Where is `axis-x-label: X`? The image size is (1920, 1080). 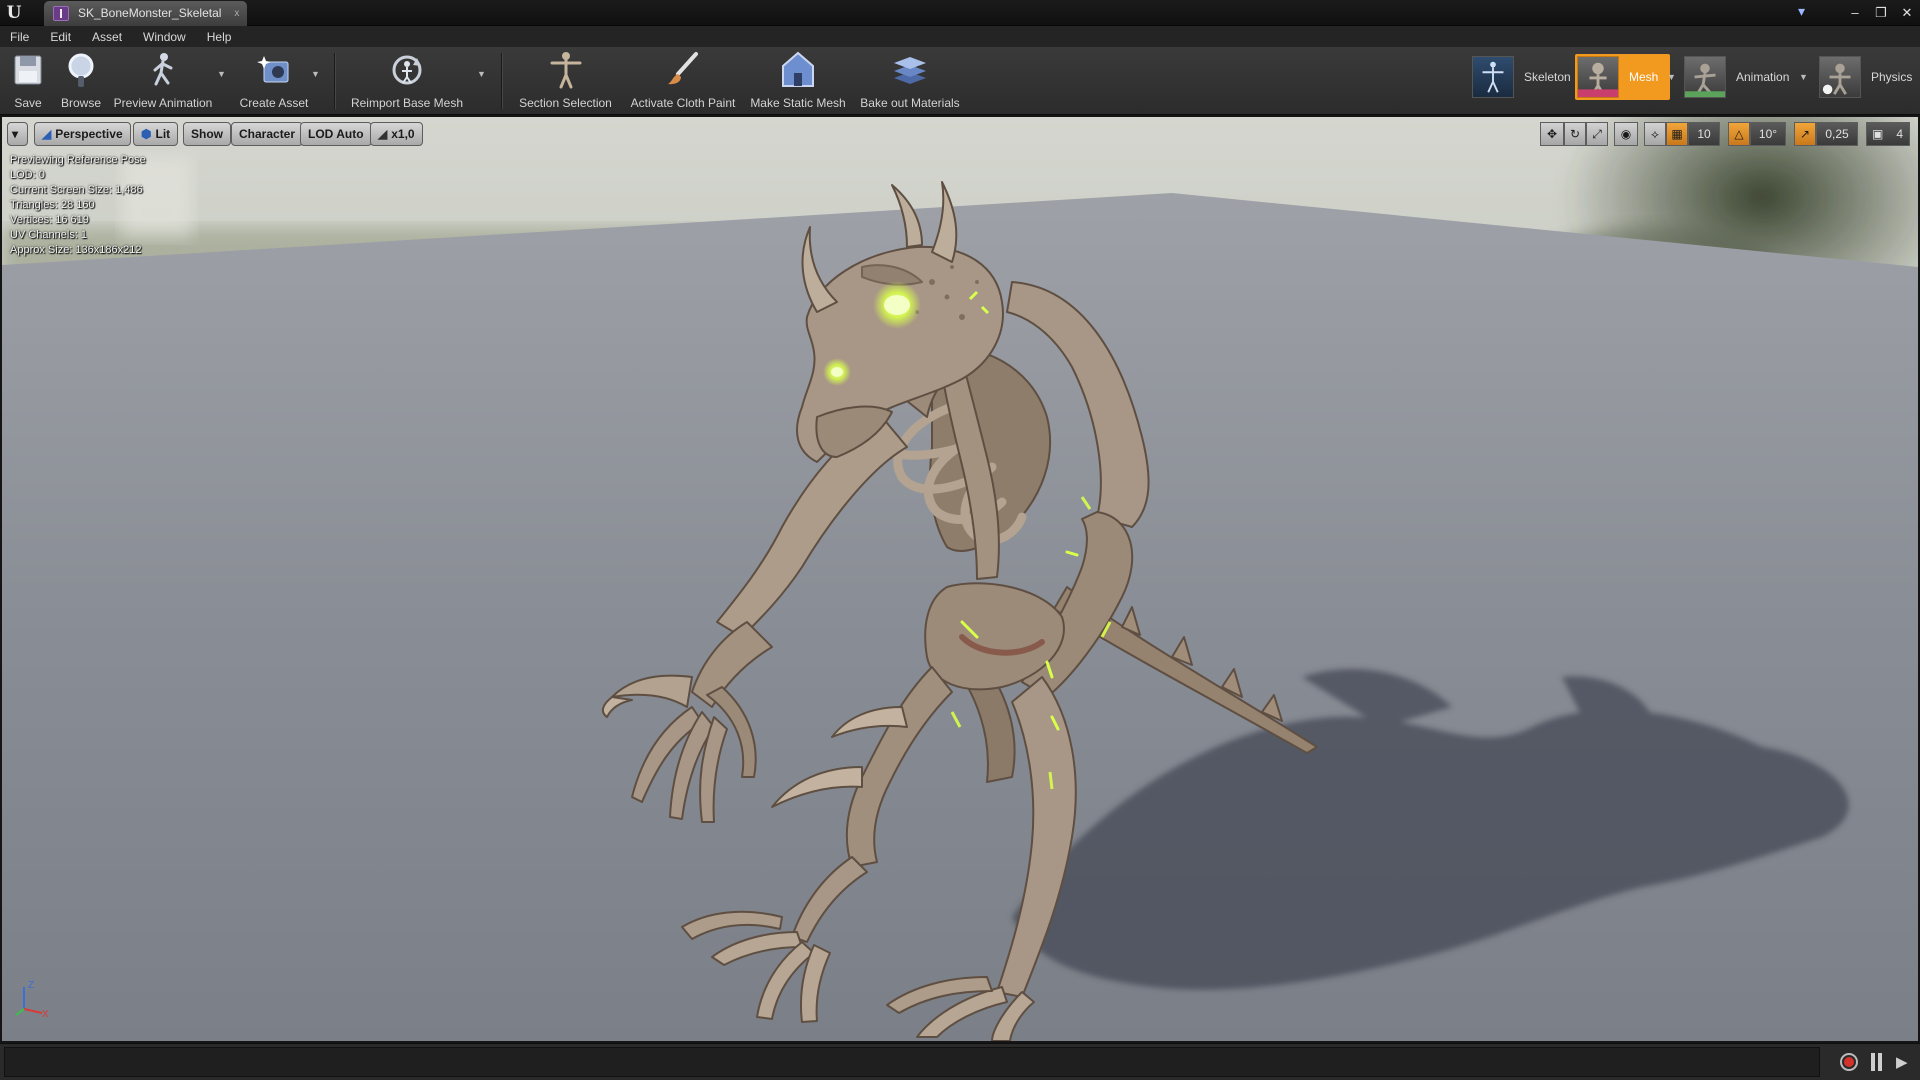
axis-x-label: X is located at coordinates (45, 1014).